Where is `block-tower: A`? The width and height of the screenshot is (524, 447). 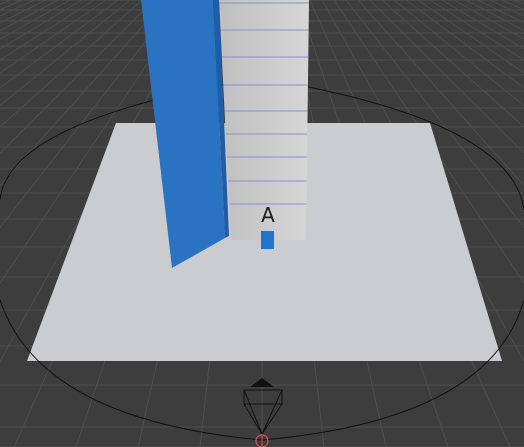 block-tower: A is located at coordinates (264, 120).